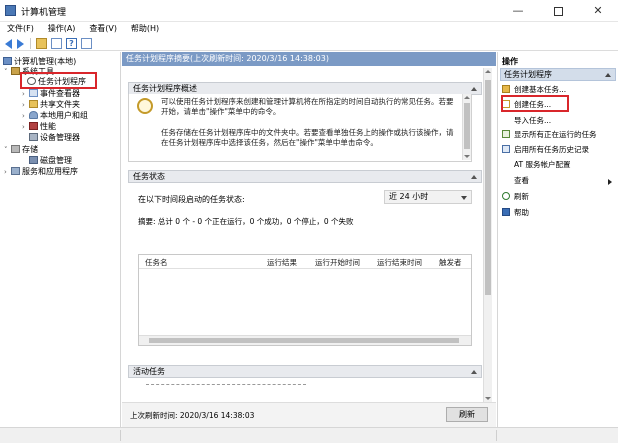 The image size is (618, 443). Describe the element at coordinates (33, 104) in the screenshot. I see `folder-icon` at that location.